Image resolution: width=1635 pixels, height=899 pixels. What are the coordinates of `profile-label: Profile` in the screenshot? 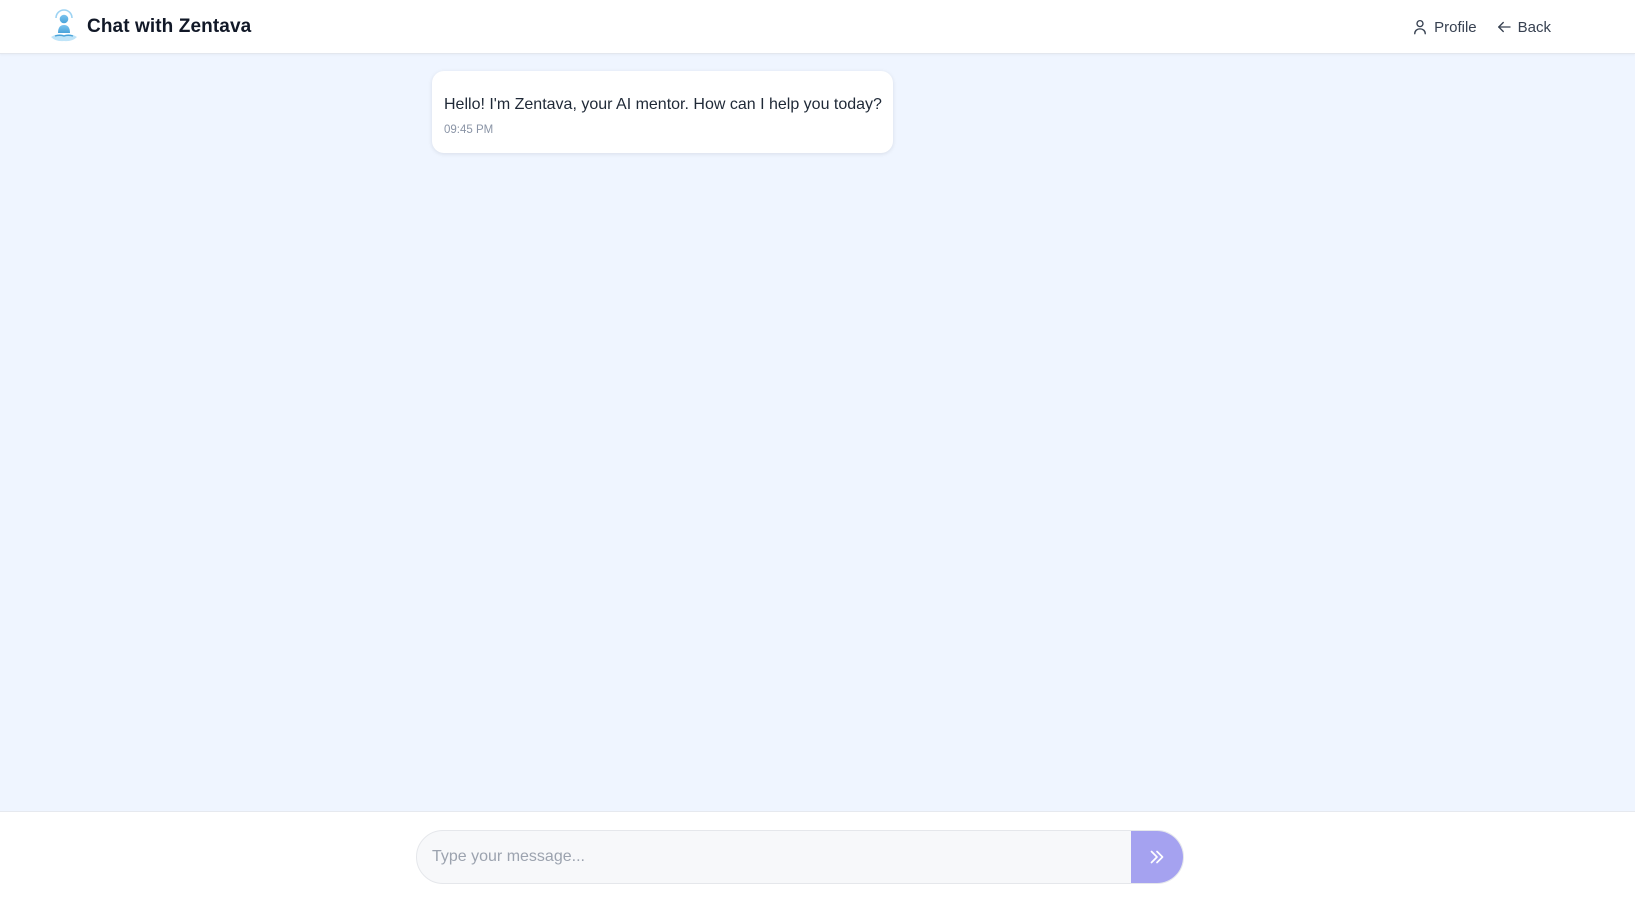 It's located at (1455, 27).